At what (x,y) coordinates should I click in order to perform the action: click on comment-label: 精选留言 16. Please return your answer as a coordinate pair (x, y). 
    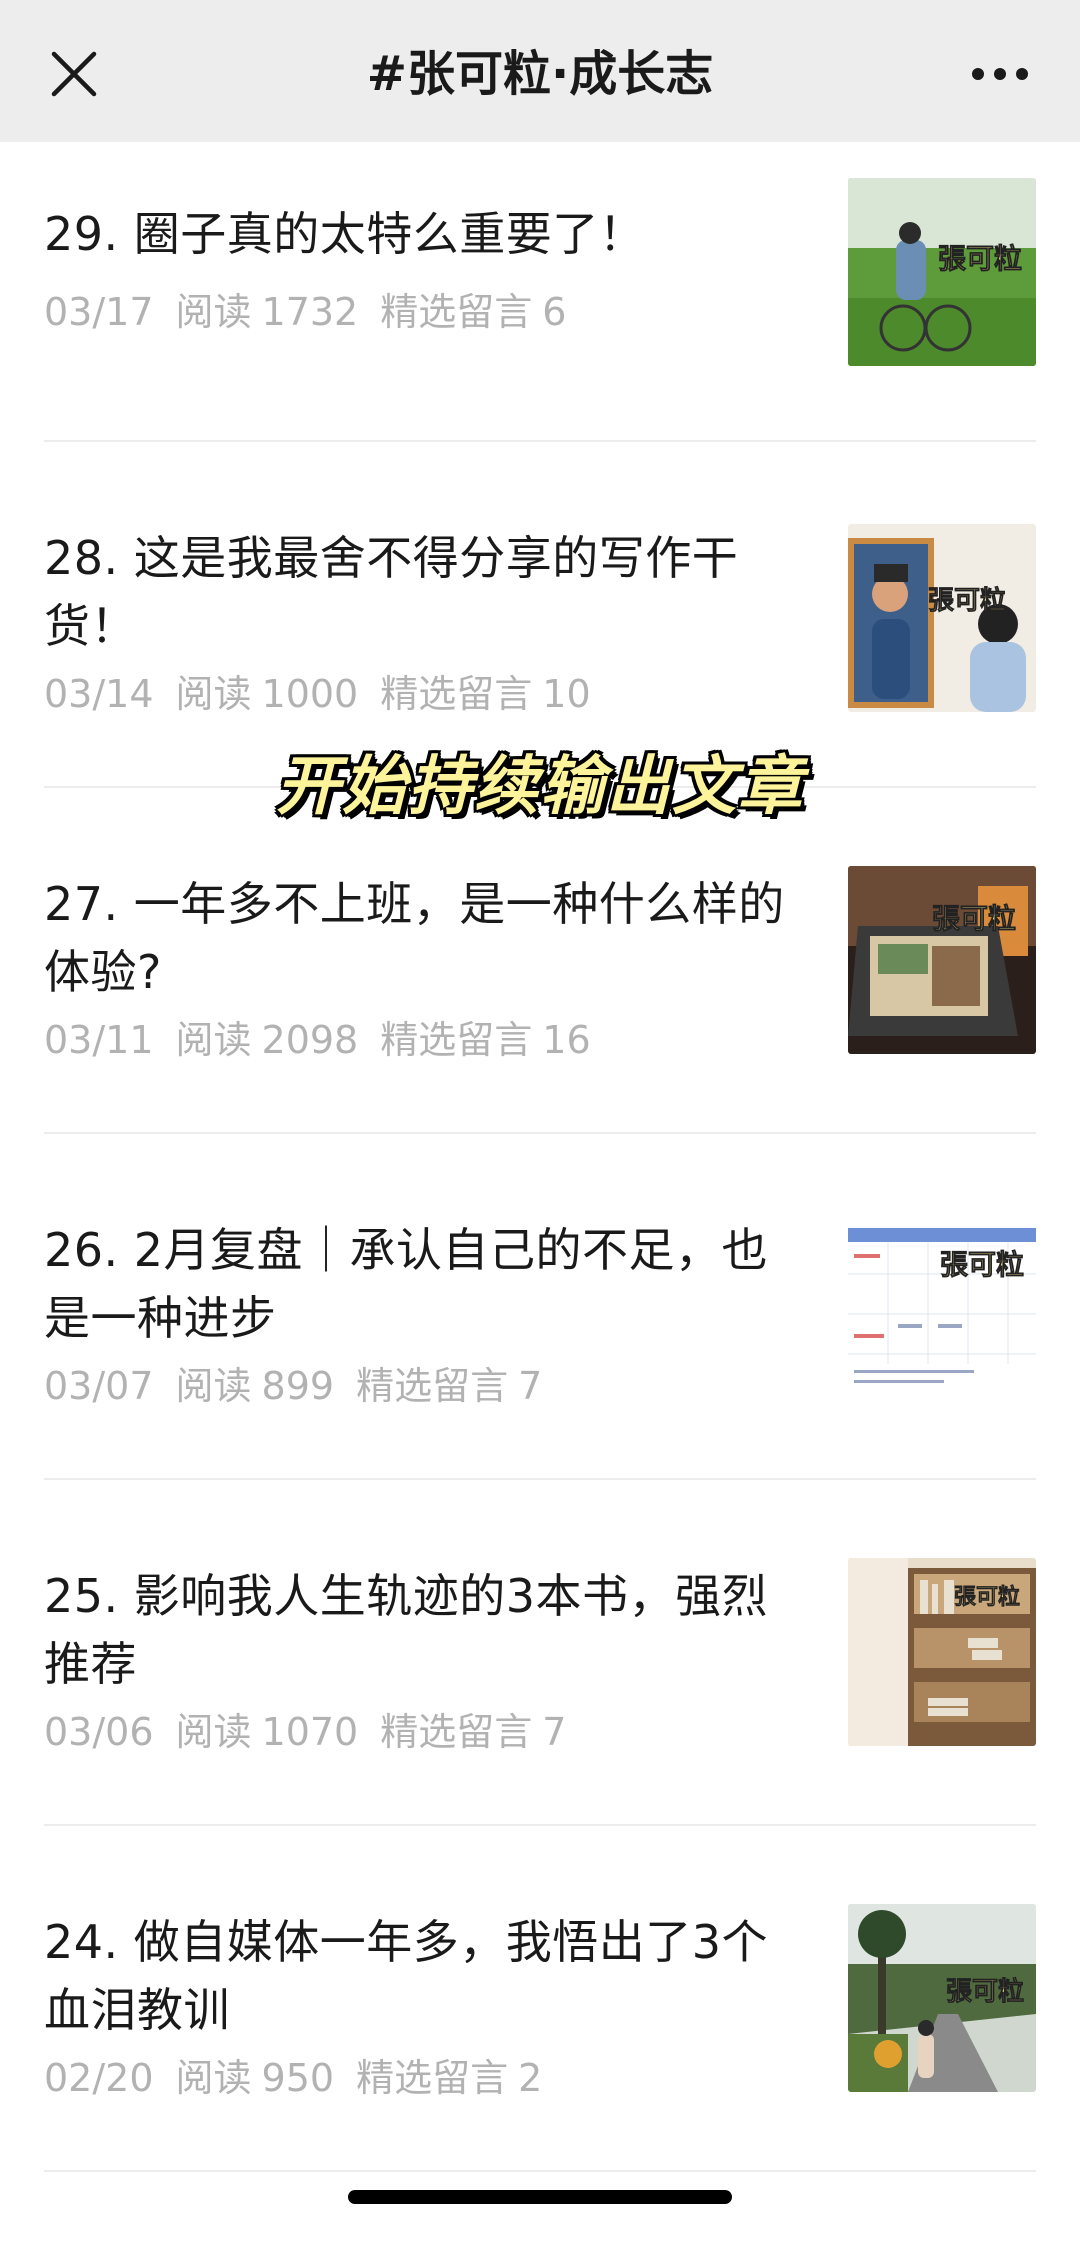
    Looking at the image, I should click on (485, 1040).